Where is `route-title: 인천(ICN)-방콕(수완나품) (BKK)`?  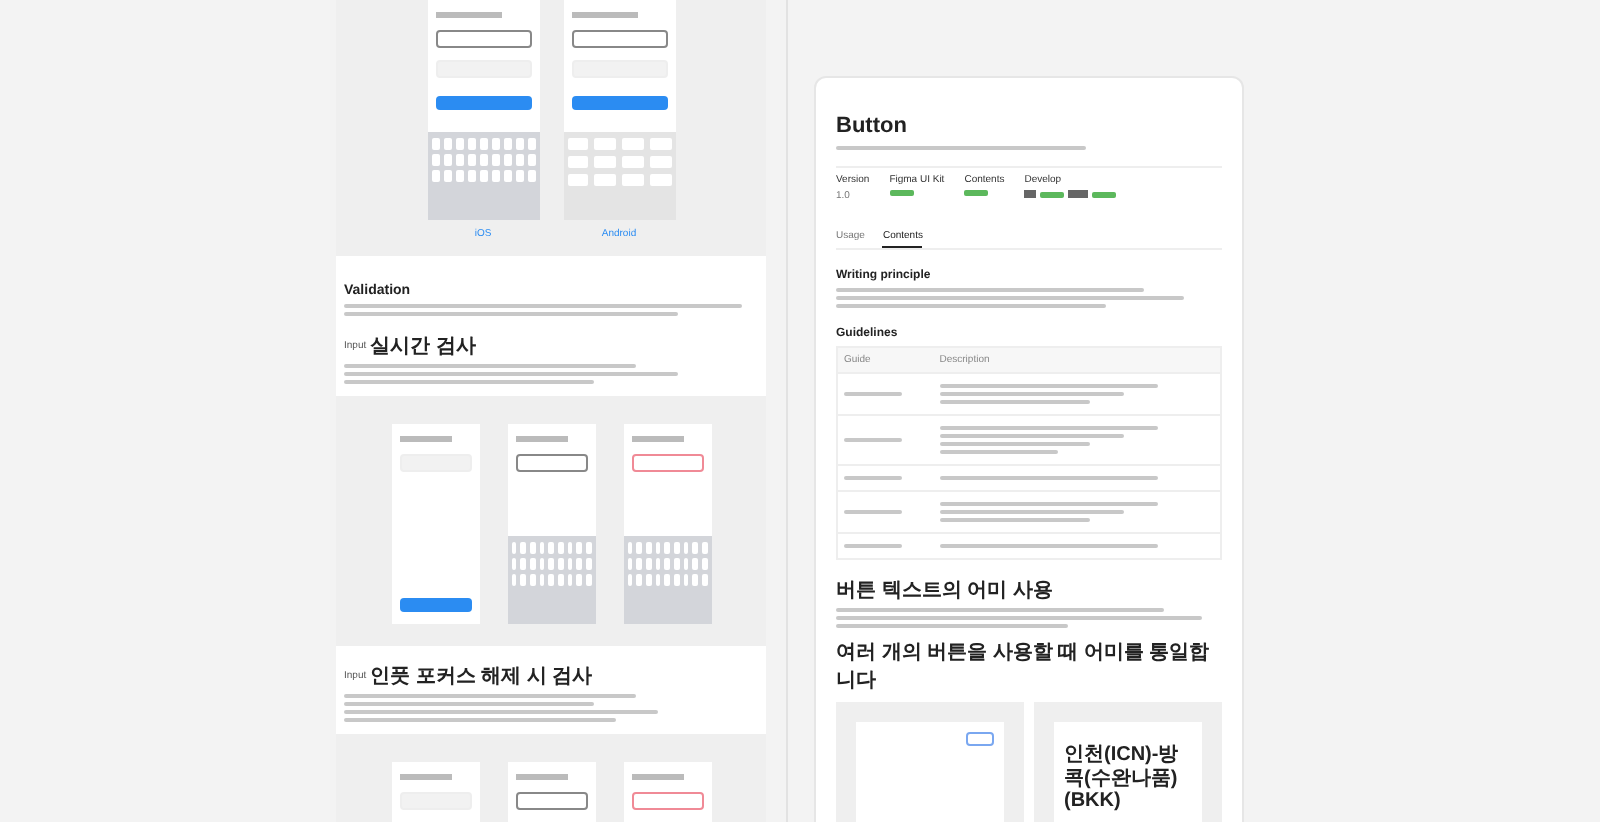 route-title: 인천(ICN)-방콕(수완나품) (BKK) is located at coordinates (1122, 778).